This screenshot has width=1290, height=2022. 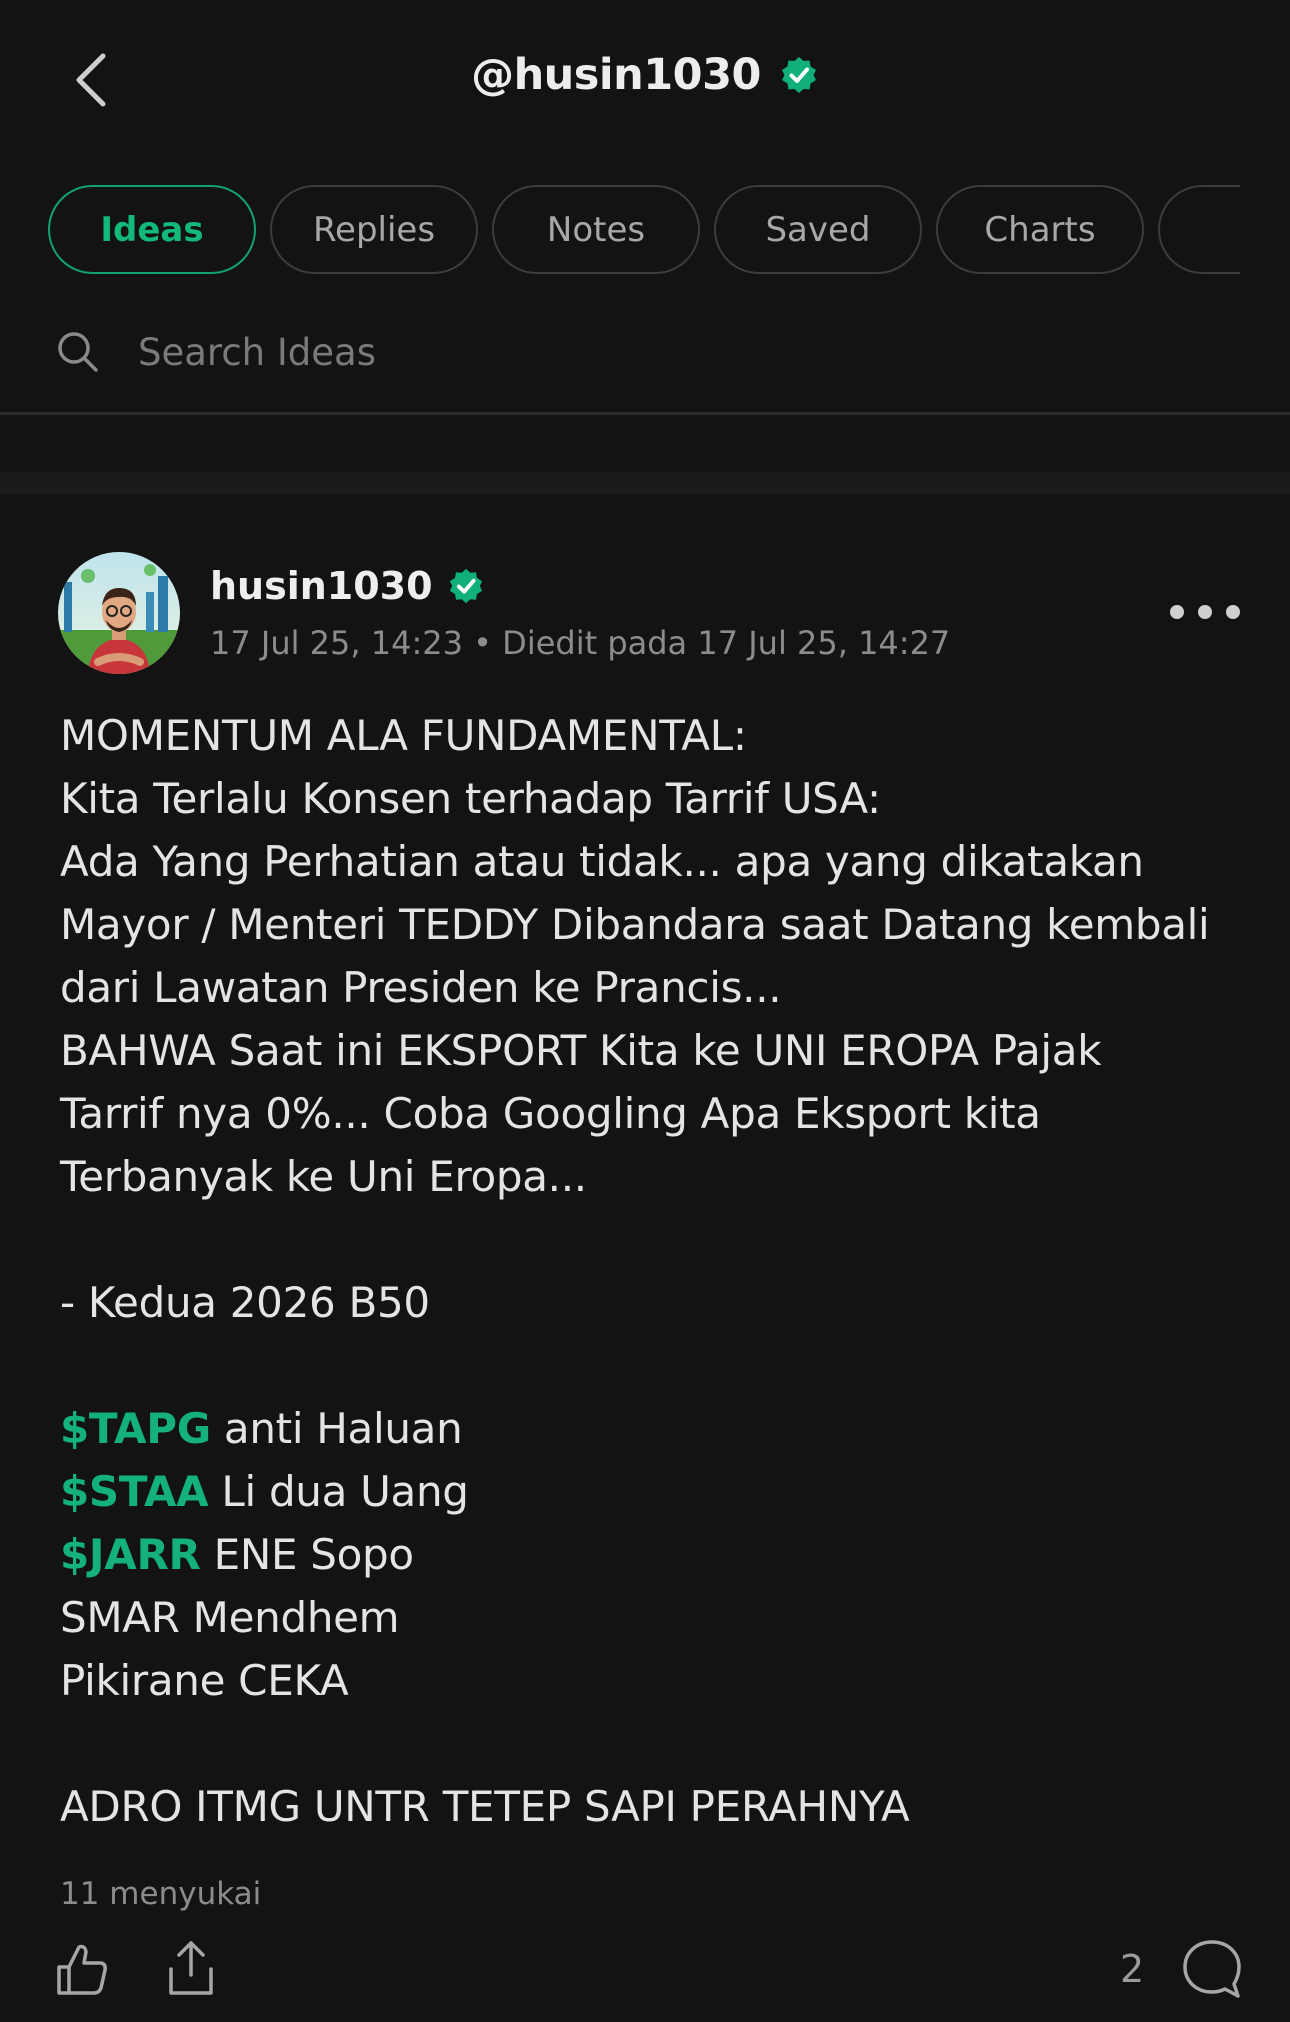 I want to click on post-actions: 2, so click(x=649, y=1969).